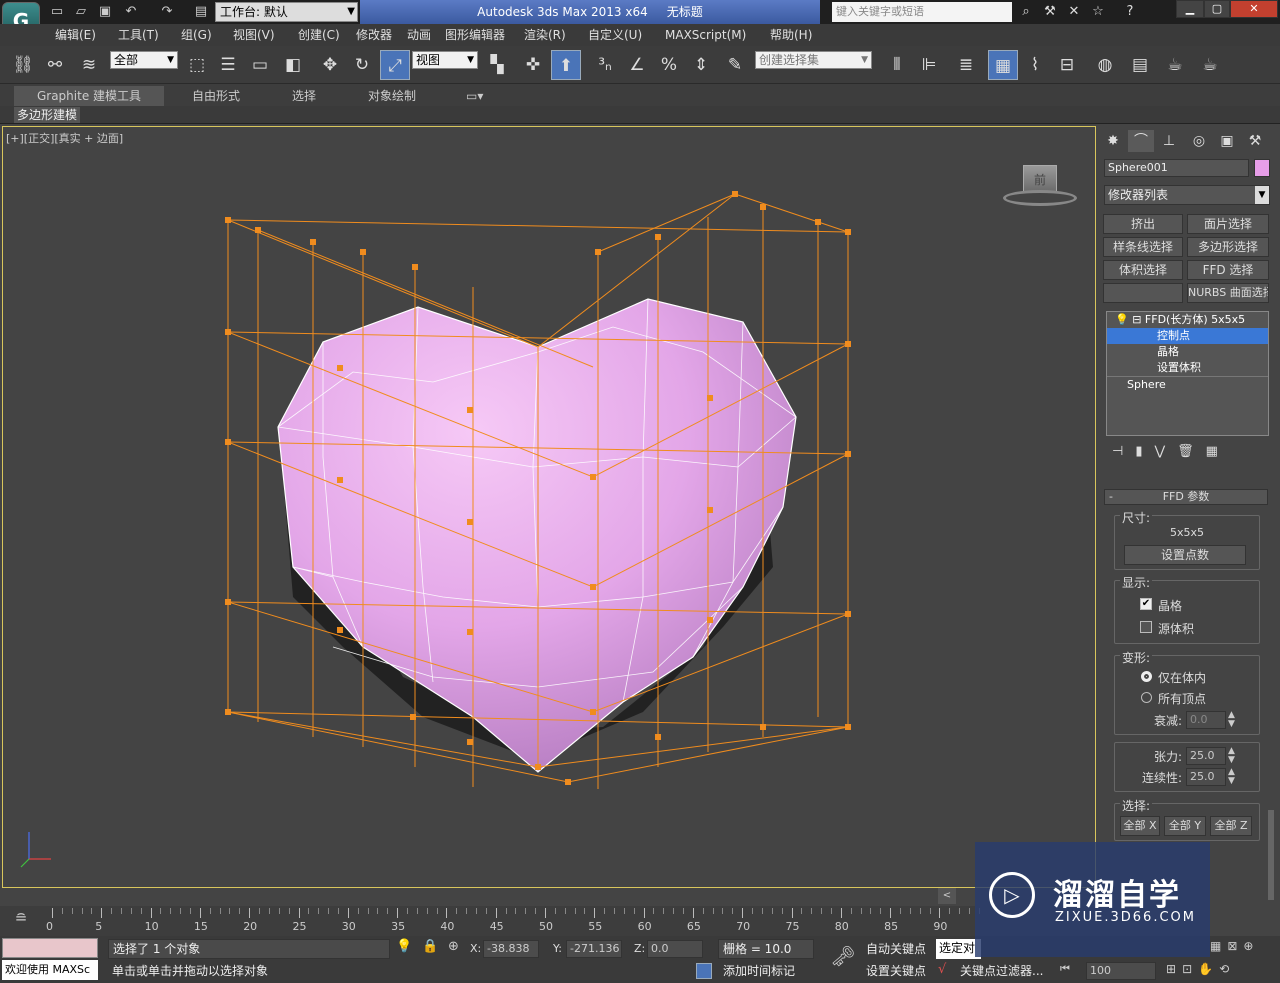 This screenshot has height=983, width=1280. I want to click on search-input: 键入关键字或短语, so click(922, 12).